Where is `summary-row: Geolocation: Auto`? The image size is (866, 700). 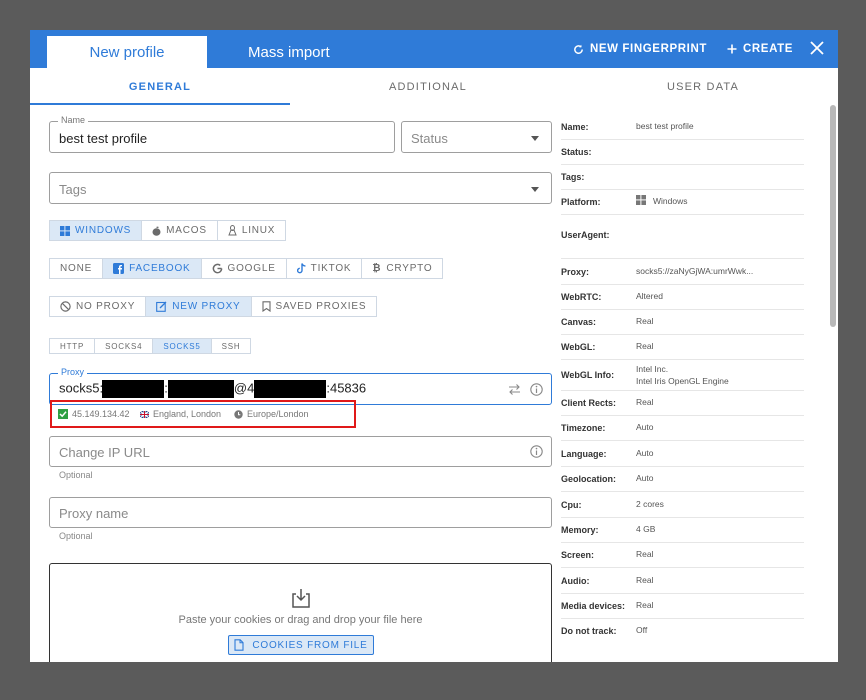
summary-row: Geolocation: Auto is located at coordinates (682, 479).